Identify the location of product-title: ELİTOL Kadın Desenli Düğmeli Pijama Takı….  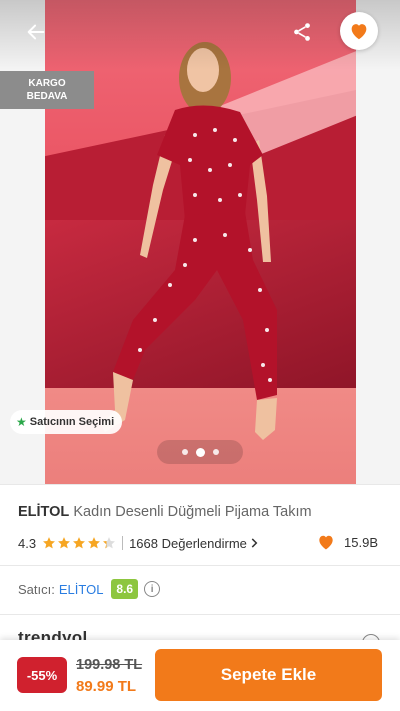
(203, 512).